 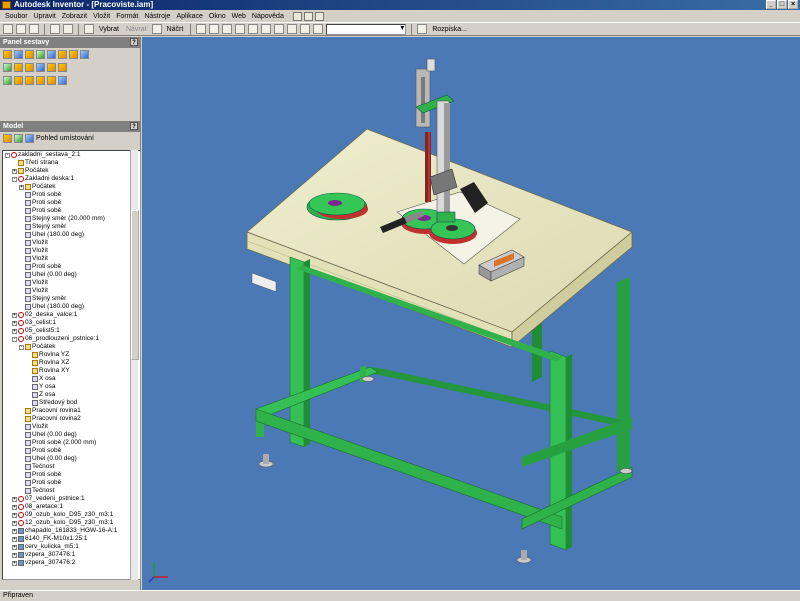 What do you see at coordinates (71, 171) in the screenshot?
I see `tree-node: + Počátek` at bounding box center [71, 171].